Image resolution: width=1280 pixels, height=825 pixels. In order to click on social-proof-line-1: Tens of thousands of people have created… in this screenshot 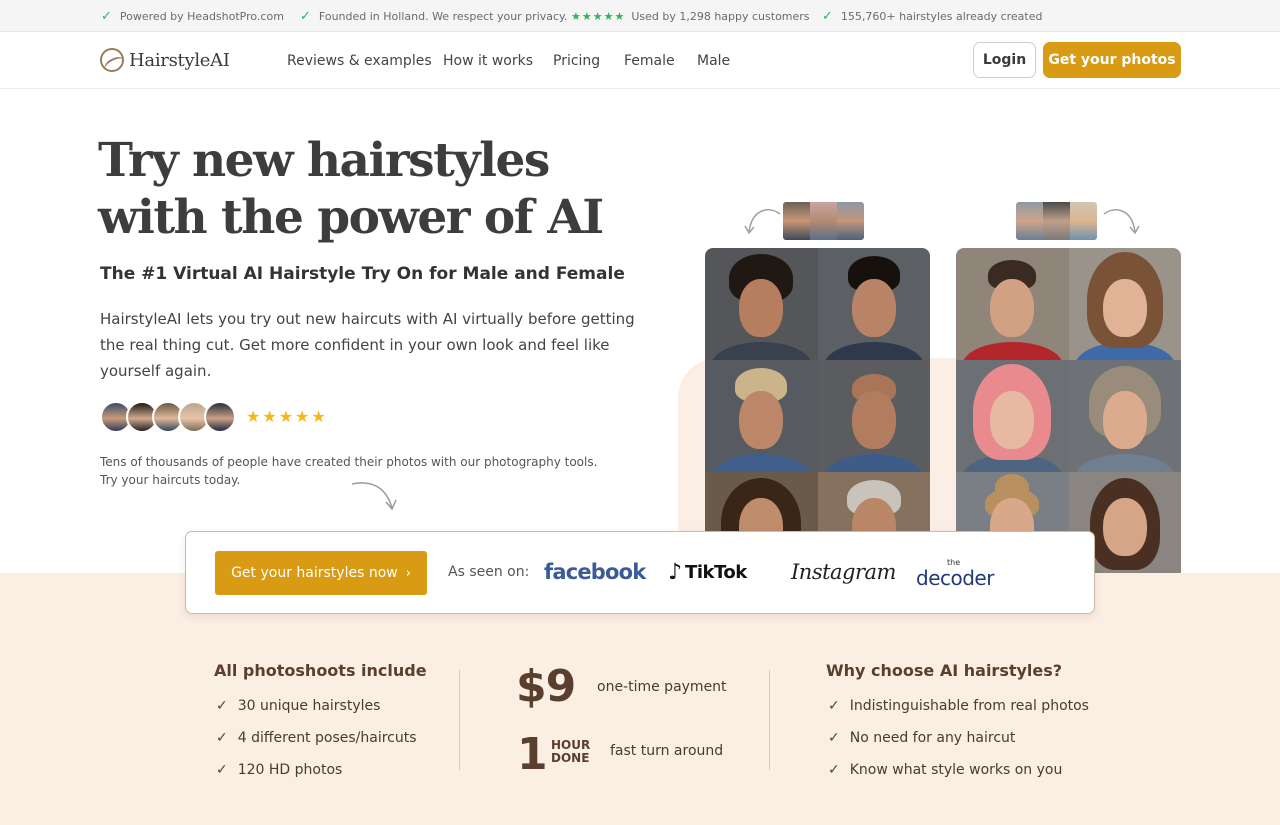, I will do `click(349, 462)`.